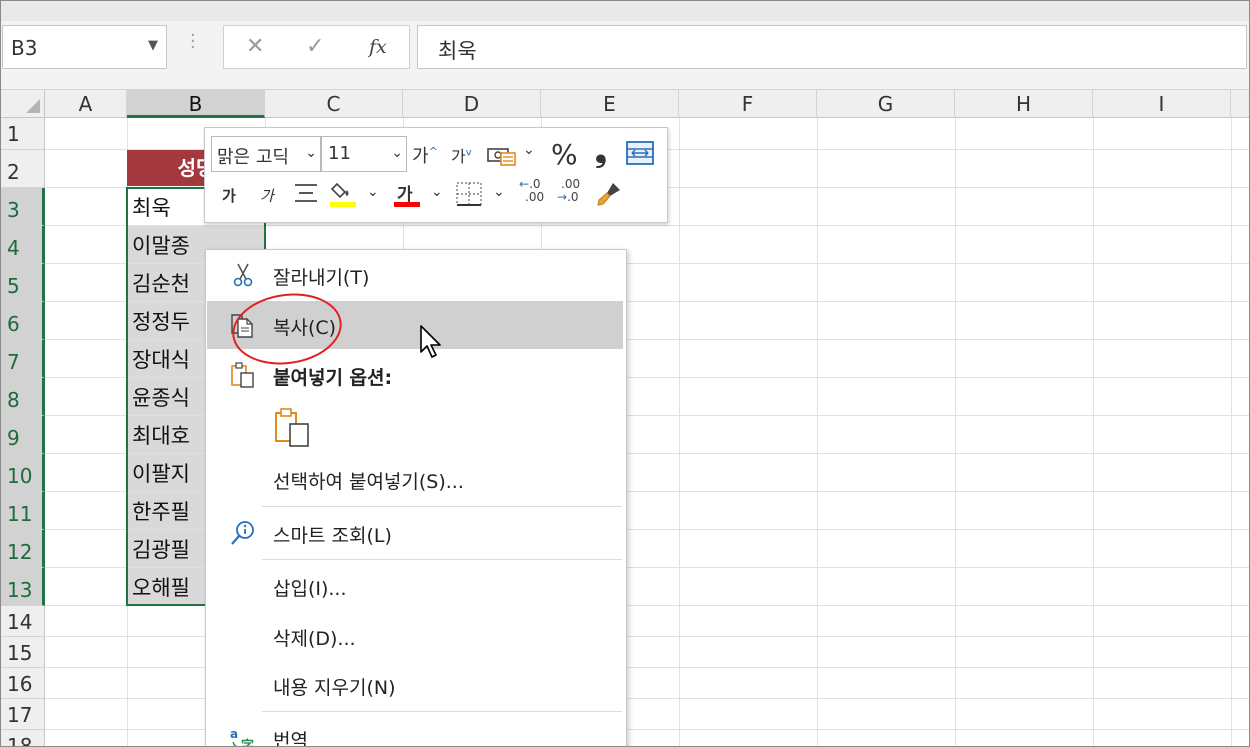 Image resolution: width=1250 pixels, height=747 pixels. Describe the element at coordinates (1162, 104) in the screenshot. I see `column-header-i: I` at that location.